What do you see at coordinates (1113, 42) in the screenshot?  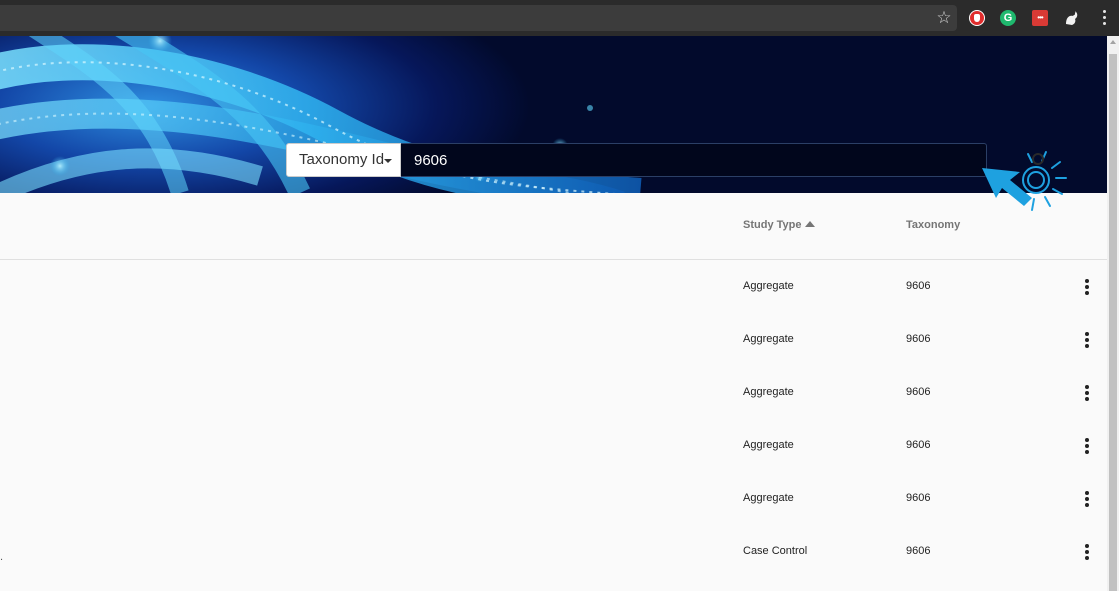 I see `scroll-up-arrow-icon` at bounding box center [1113, 42].